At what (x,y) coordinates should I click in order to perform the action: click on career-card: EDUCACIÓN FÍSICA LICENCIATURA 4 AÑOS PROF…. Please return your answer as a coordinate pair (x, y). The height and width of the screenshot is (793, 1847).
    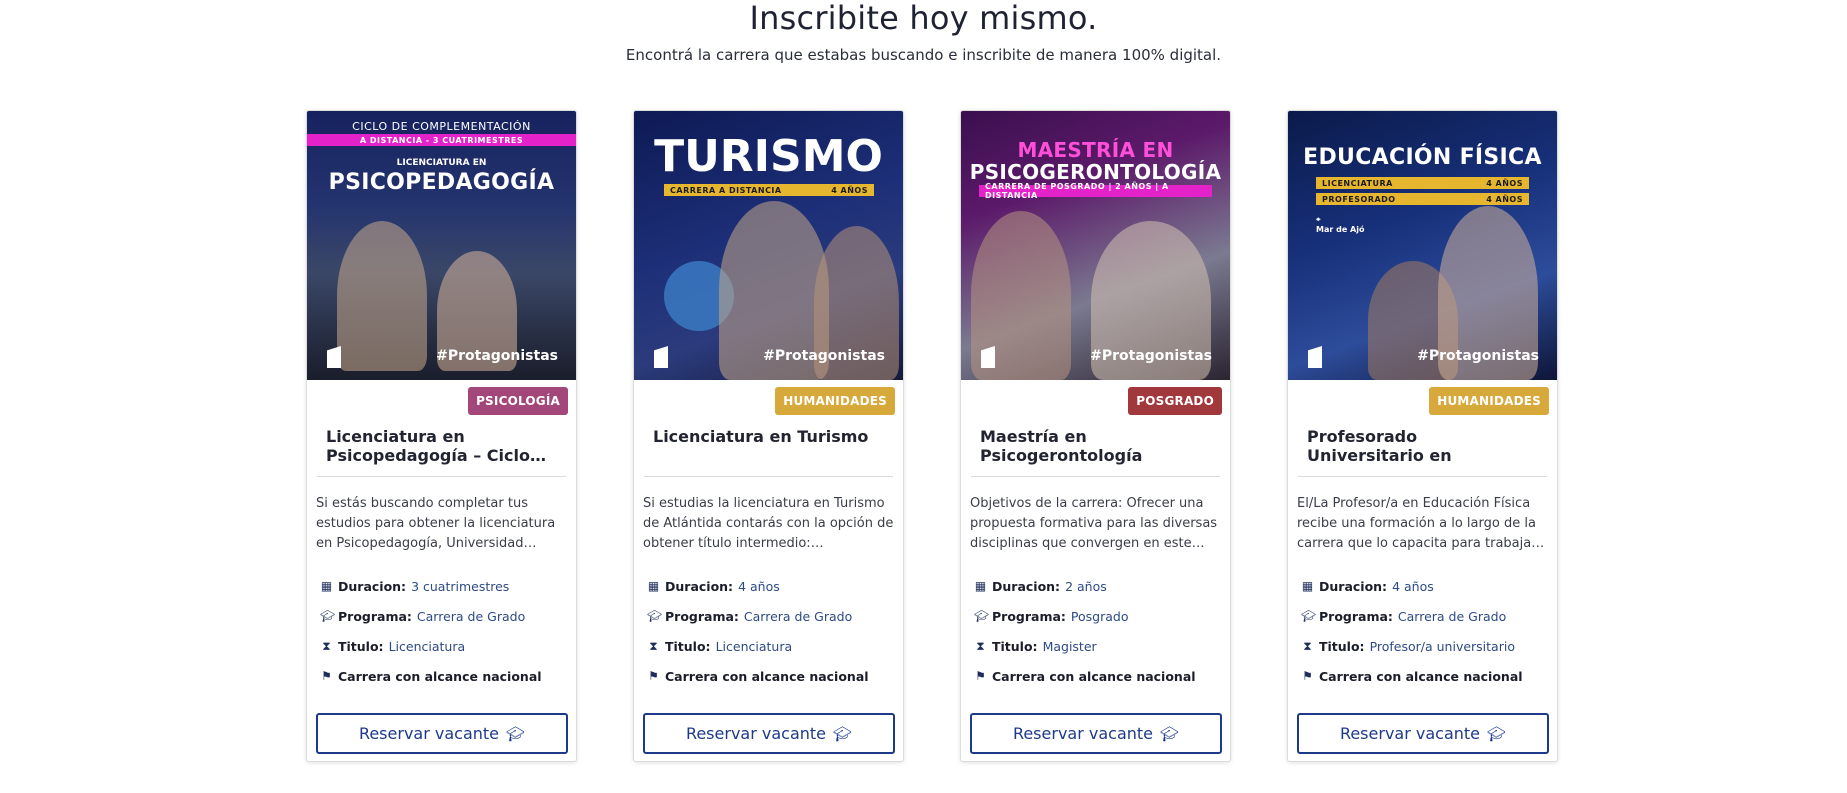
    Looking at the image, I should click on (1422, 436).